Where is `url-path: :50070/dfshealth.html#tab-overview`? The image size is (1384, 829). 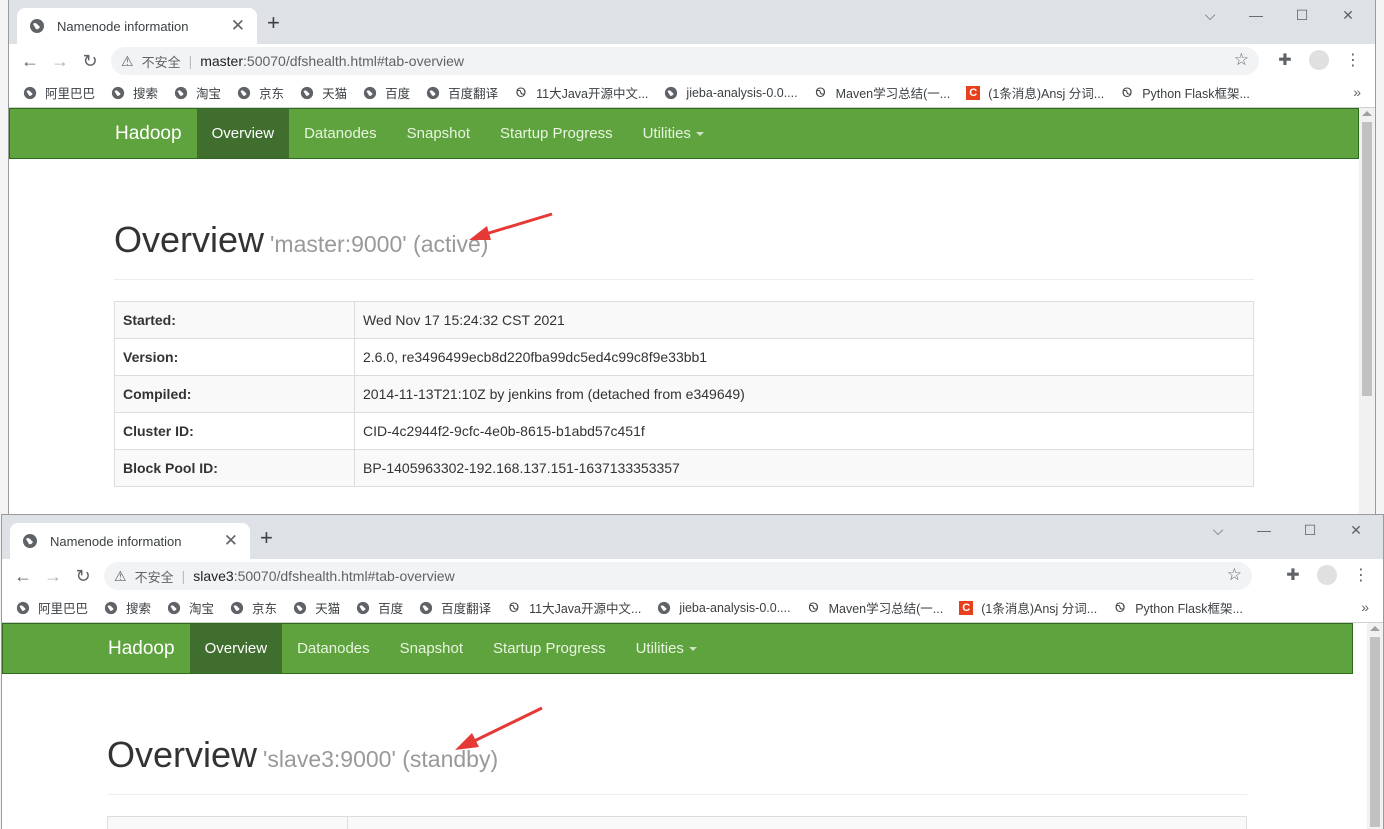
url-path: :50070/dfshealth.html#tab-overview is located at coordinates (344, 576).